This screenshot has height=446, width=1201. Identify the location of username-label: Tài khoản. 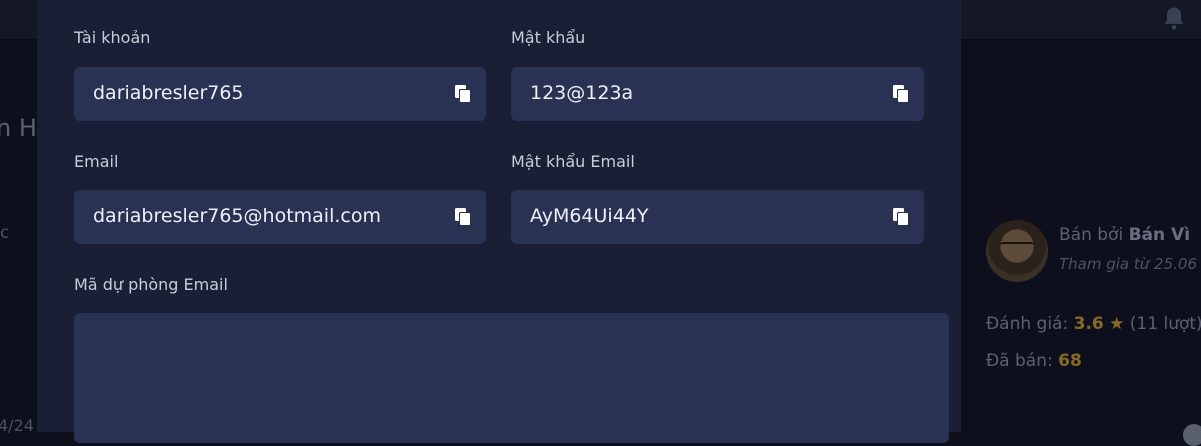
(112, 37).